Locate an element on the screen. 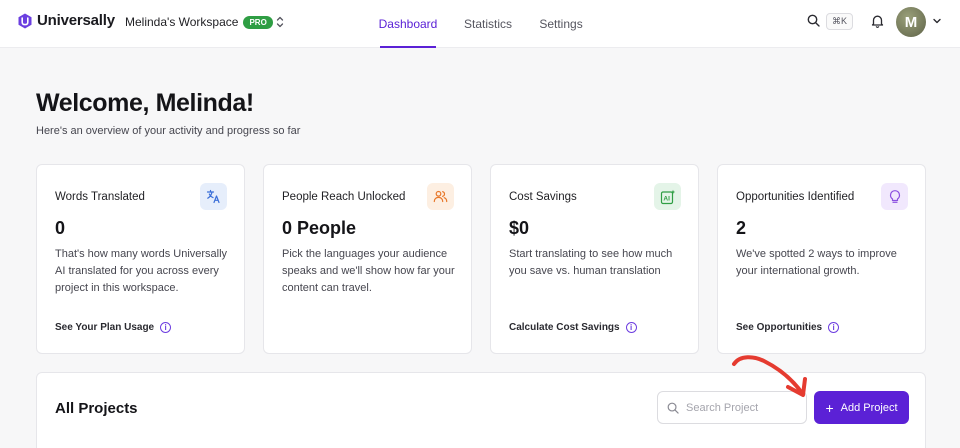  bell-icon is located at coordinates (877, 21).